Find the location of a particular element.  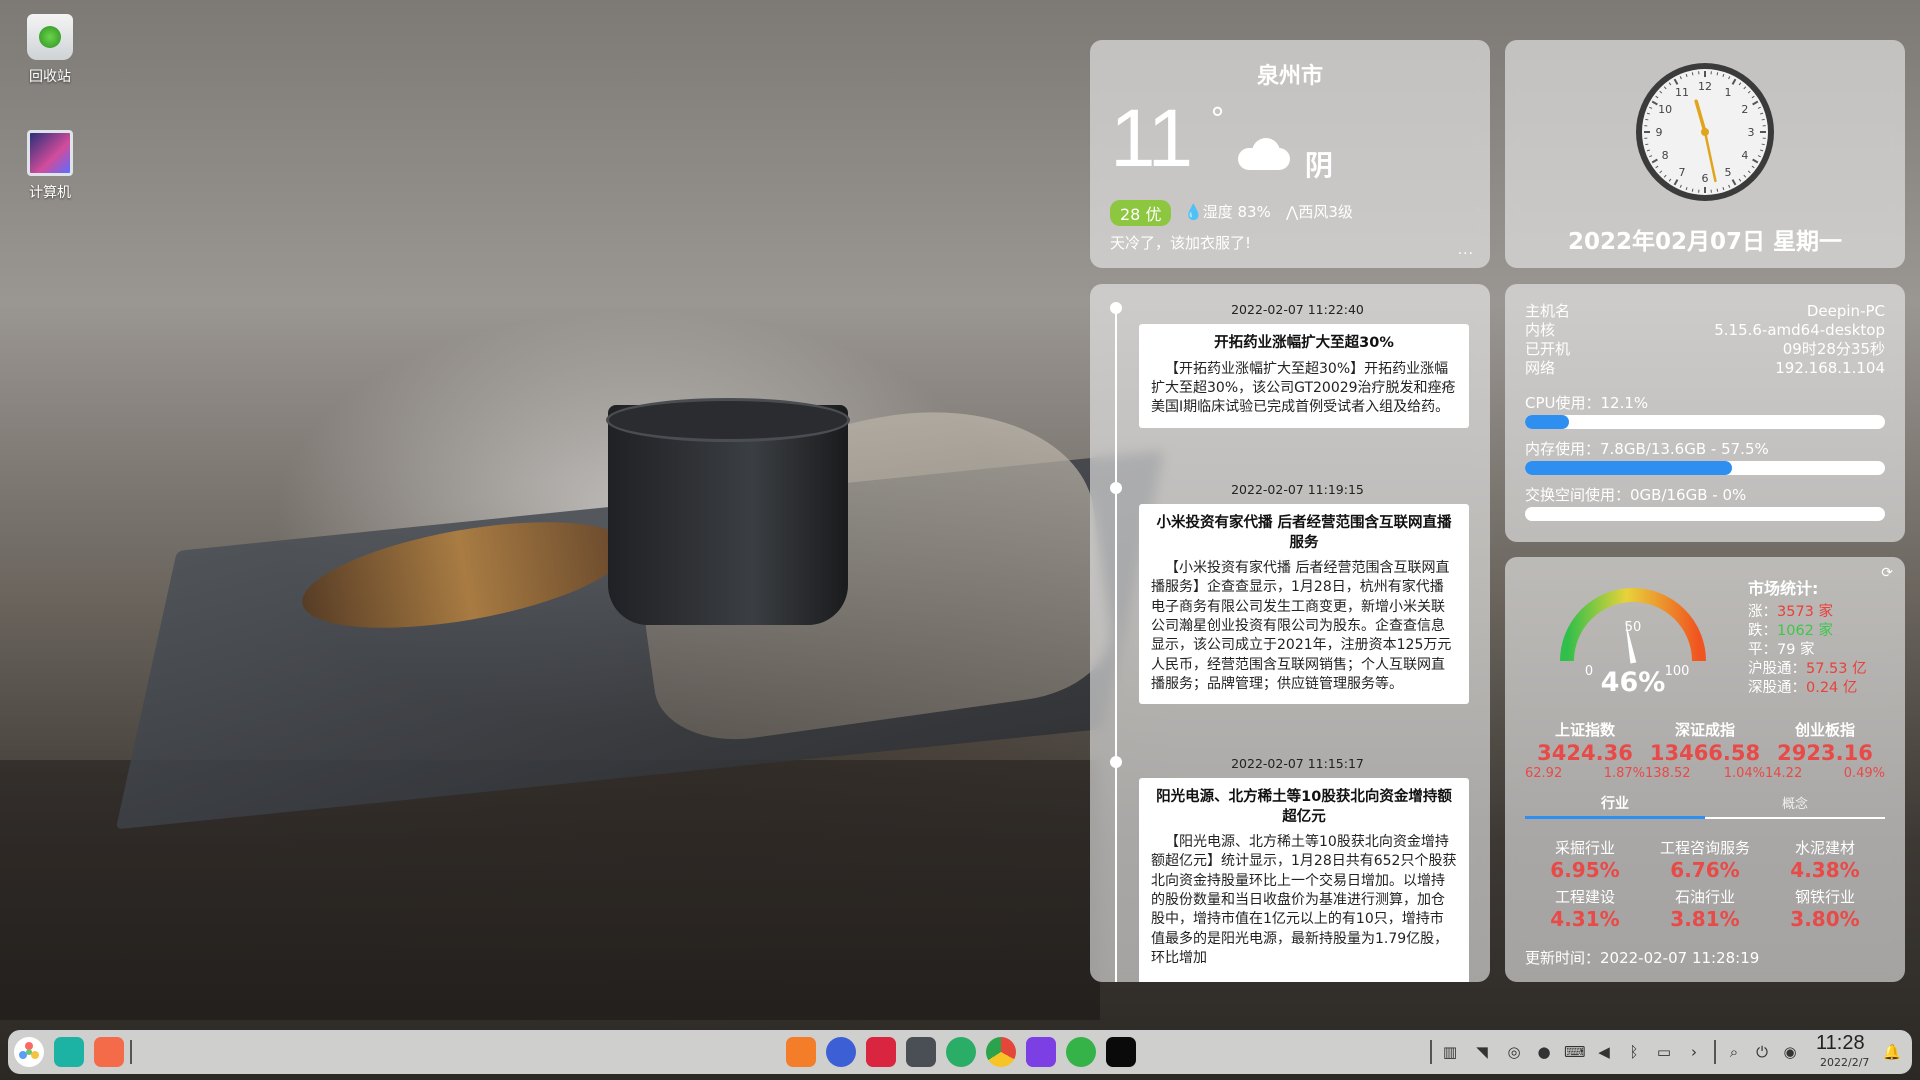

index-shenzhen: 深证成指 13466.58 138.52 1.04% is located at coordinates (1705, 750).